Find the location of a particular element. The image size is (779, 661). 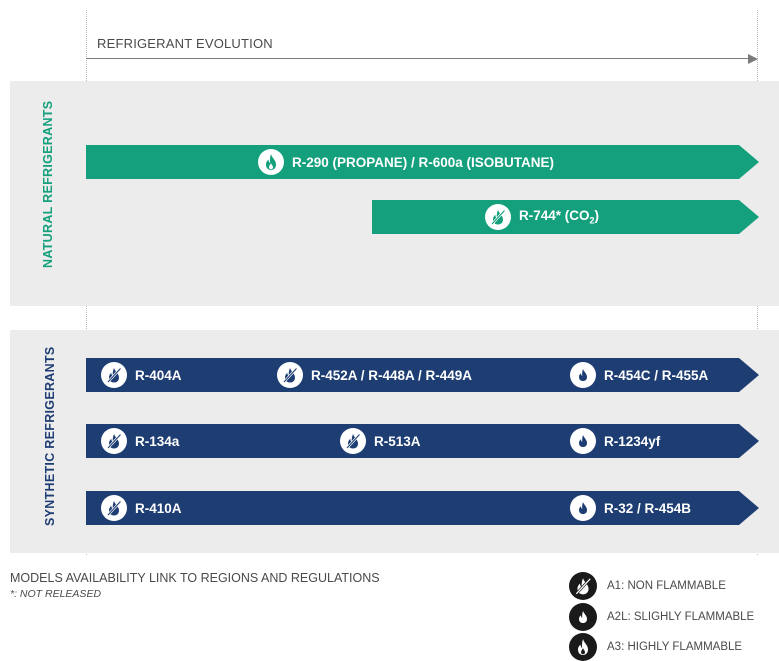

axis-arrowhead is located at coordinates (753, 59).